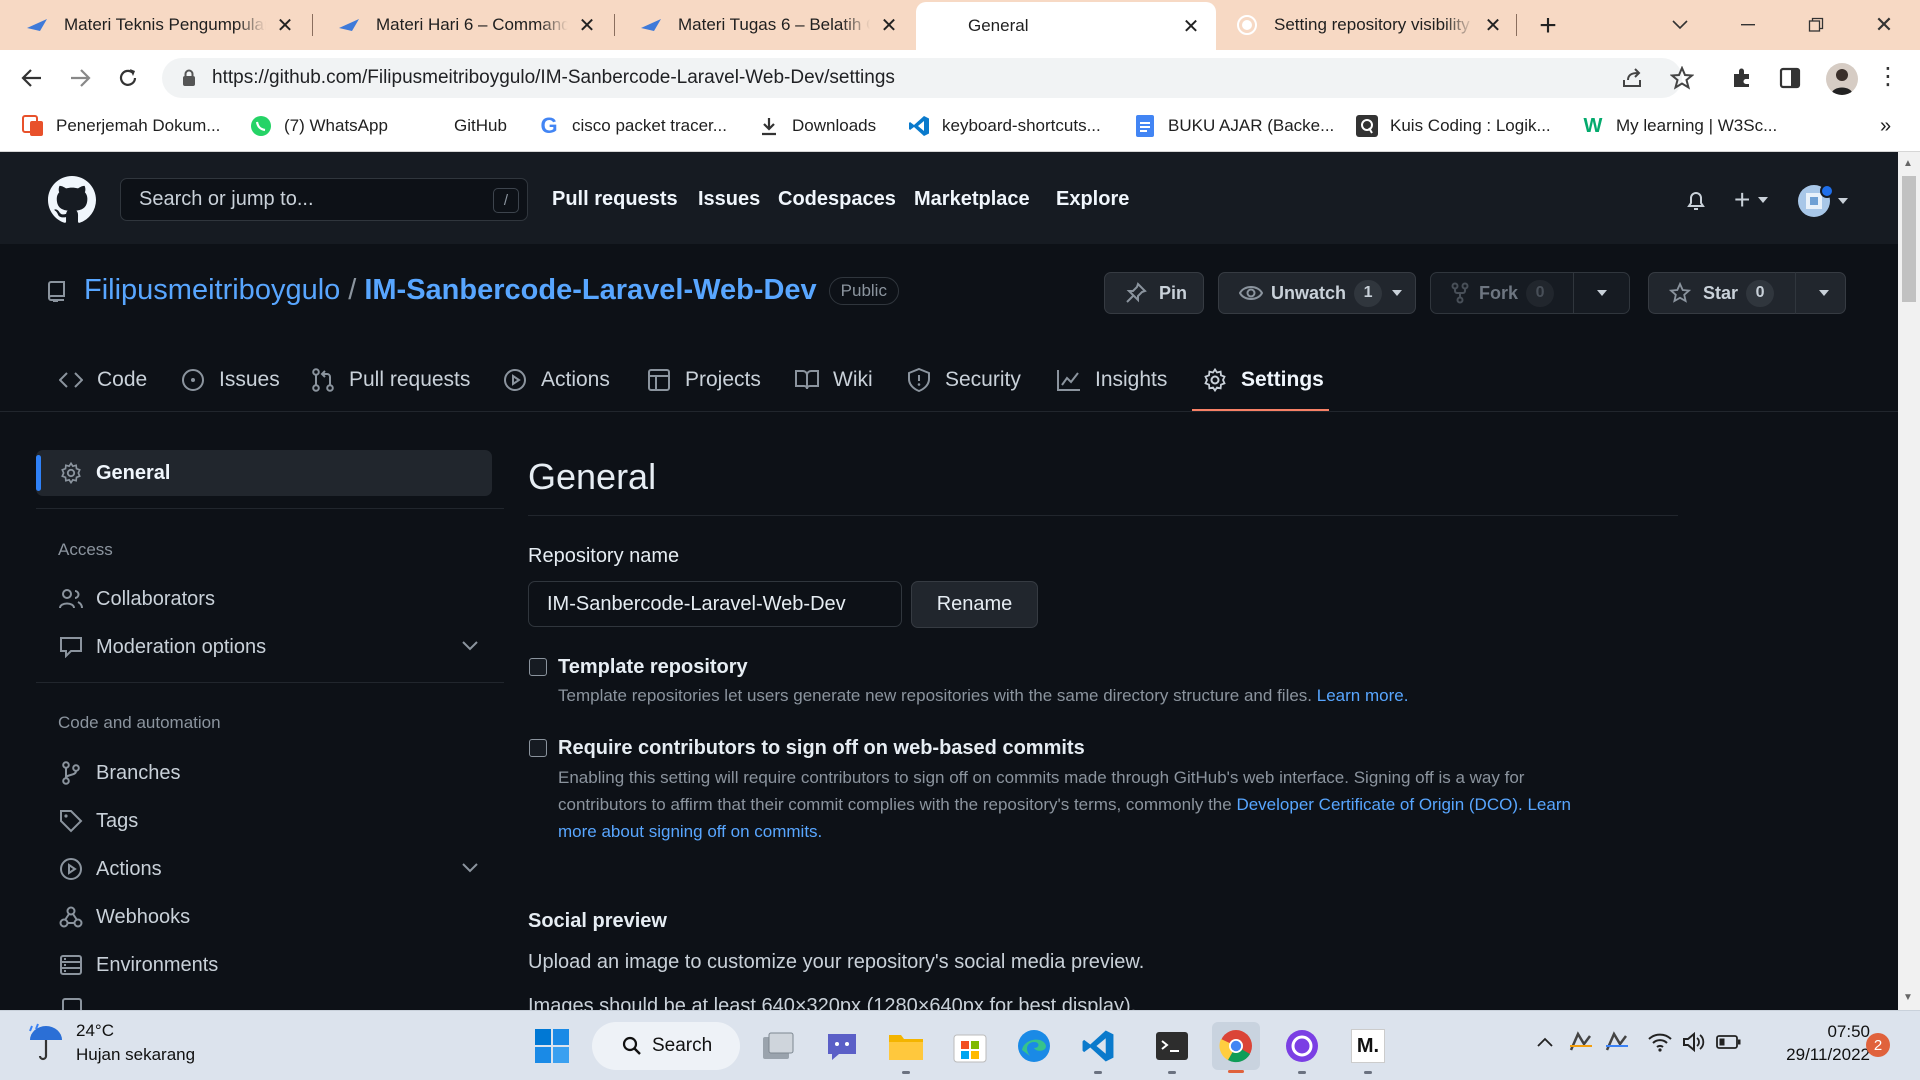 The height and width of the screenshot is (1080, 1920). I want to click on notification-bell-icon, so click(1697, 201).